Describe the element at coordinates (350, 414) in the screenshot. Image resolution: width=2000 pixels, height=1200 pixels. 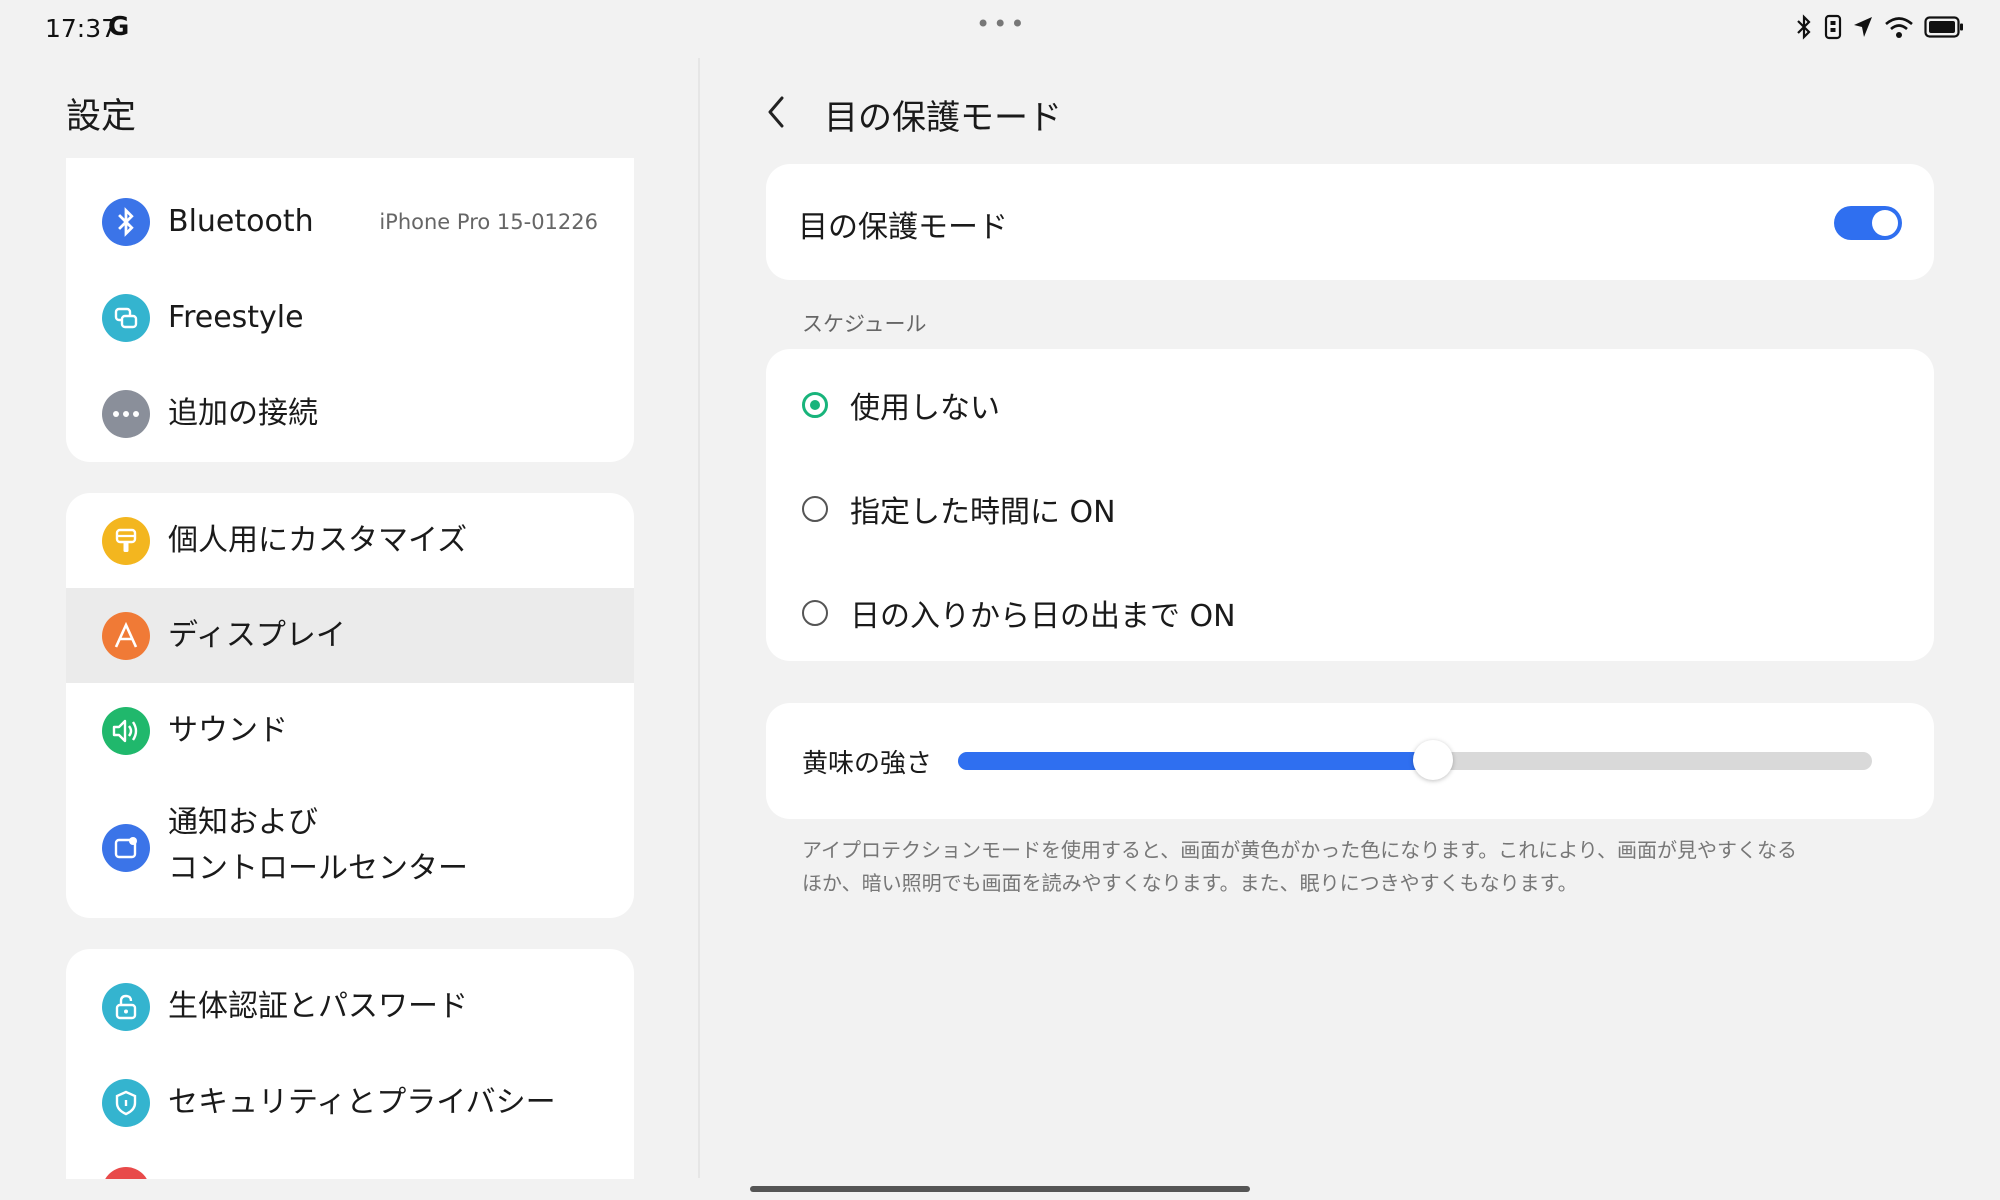
I see `sidebar-item-additional-connections: 追加の接続` at that location.